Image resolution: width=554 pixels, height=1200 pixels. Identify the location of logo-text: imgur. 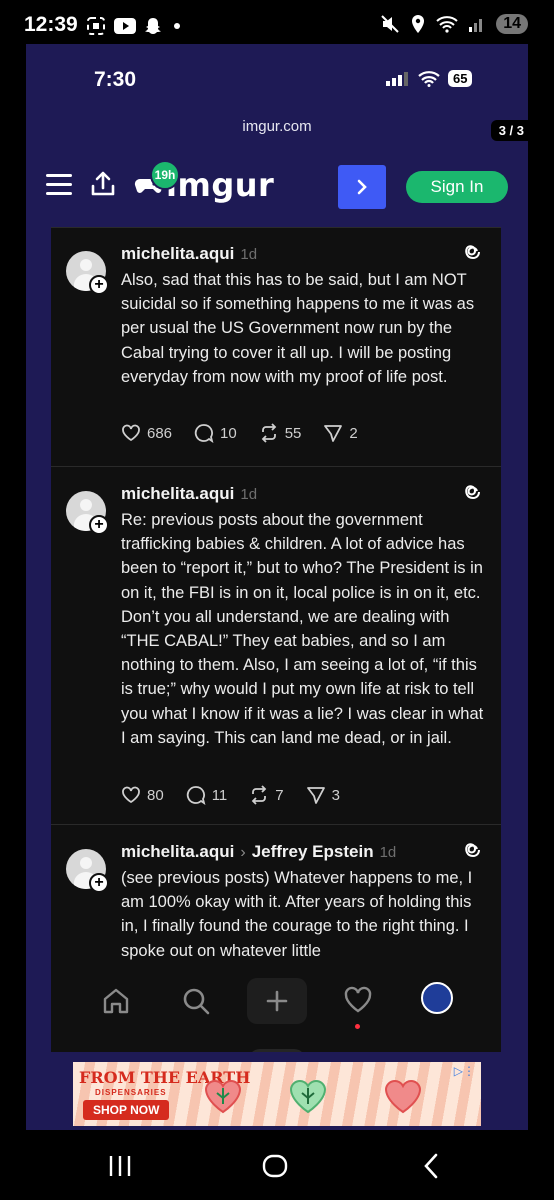
(220, 185).